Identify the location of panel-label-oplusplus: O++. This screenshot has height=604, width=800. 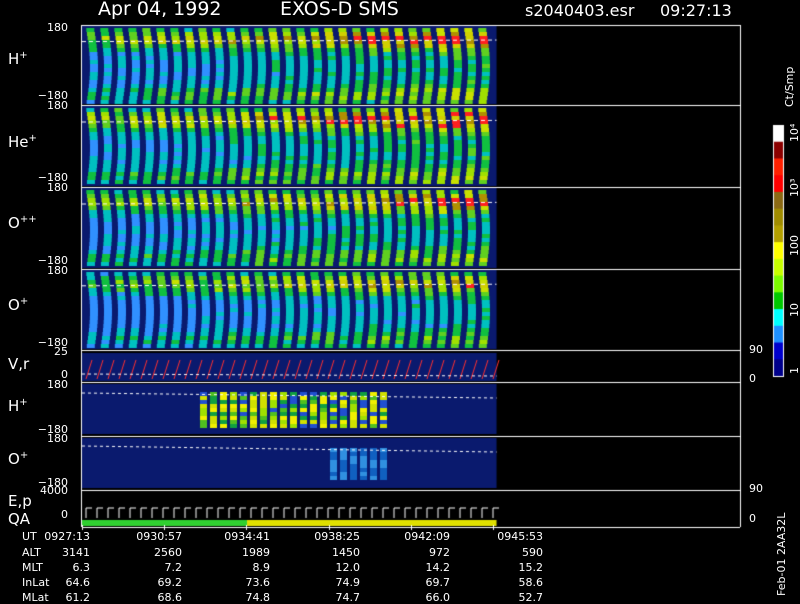
(22, 223).